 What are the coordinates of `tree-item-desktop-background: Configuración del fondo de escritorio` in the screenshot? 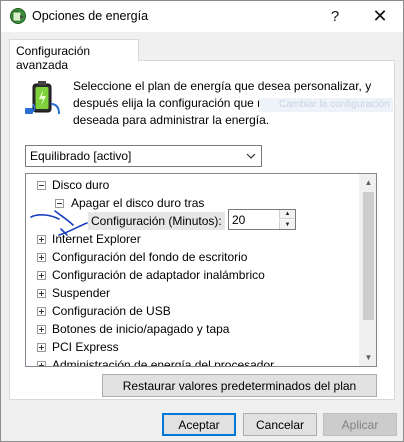 It's located at (149, 257).